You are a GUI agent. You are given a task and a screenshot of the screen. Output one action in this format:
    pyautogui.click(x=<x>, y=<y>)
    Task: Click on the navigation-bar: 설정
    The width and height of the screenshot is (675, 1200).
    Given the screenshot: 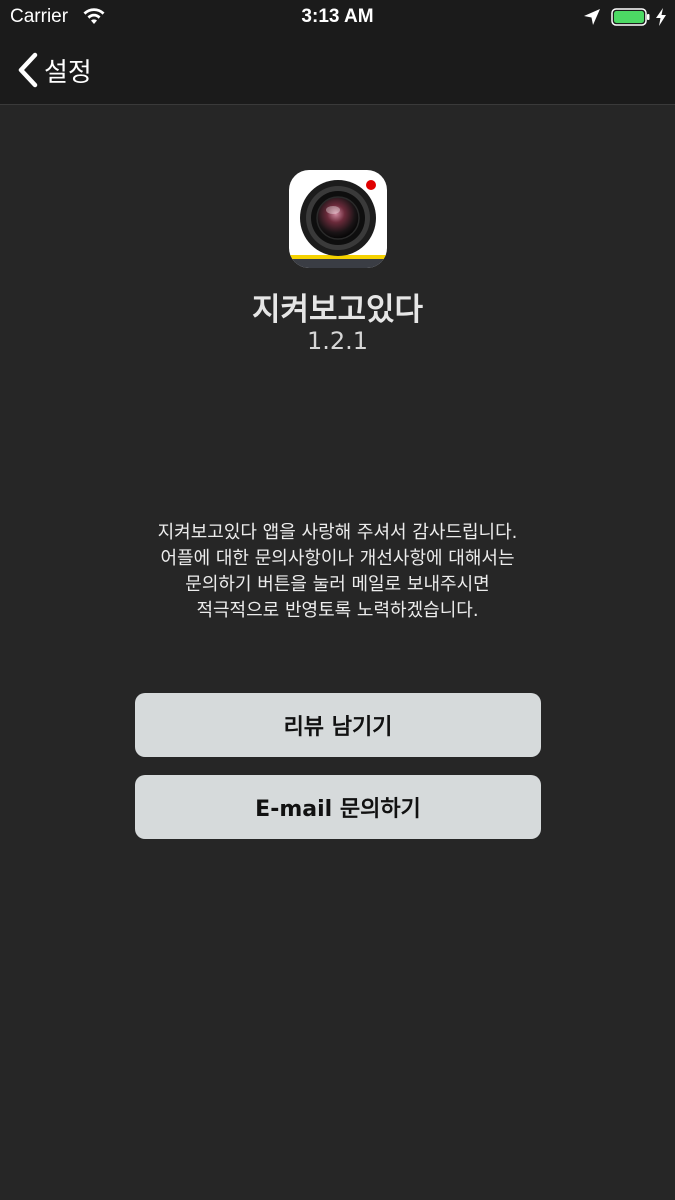 What is the action you would take?
    pyautogui.click(x=337, y=70)
    